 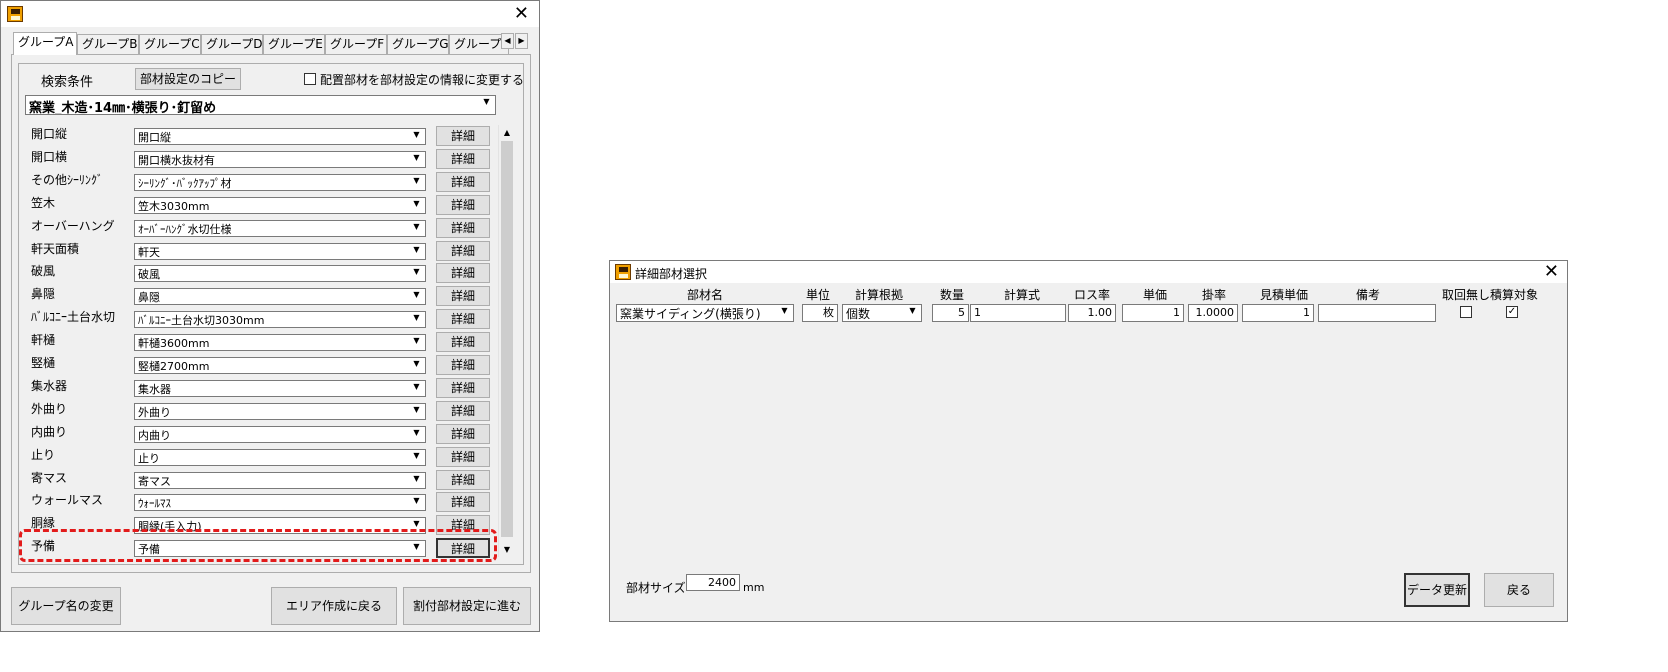 What do you see at coordinates (422, 80) in the screenshot?
I see `update-placed-parts-label: 配置部材を部材設定の情報に変更する` at bounding box center [422, 80].